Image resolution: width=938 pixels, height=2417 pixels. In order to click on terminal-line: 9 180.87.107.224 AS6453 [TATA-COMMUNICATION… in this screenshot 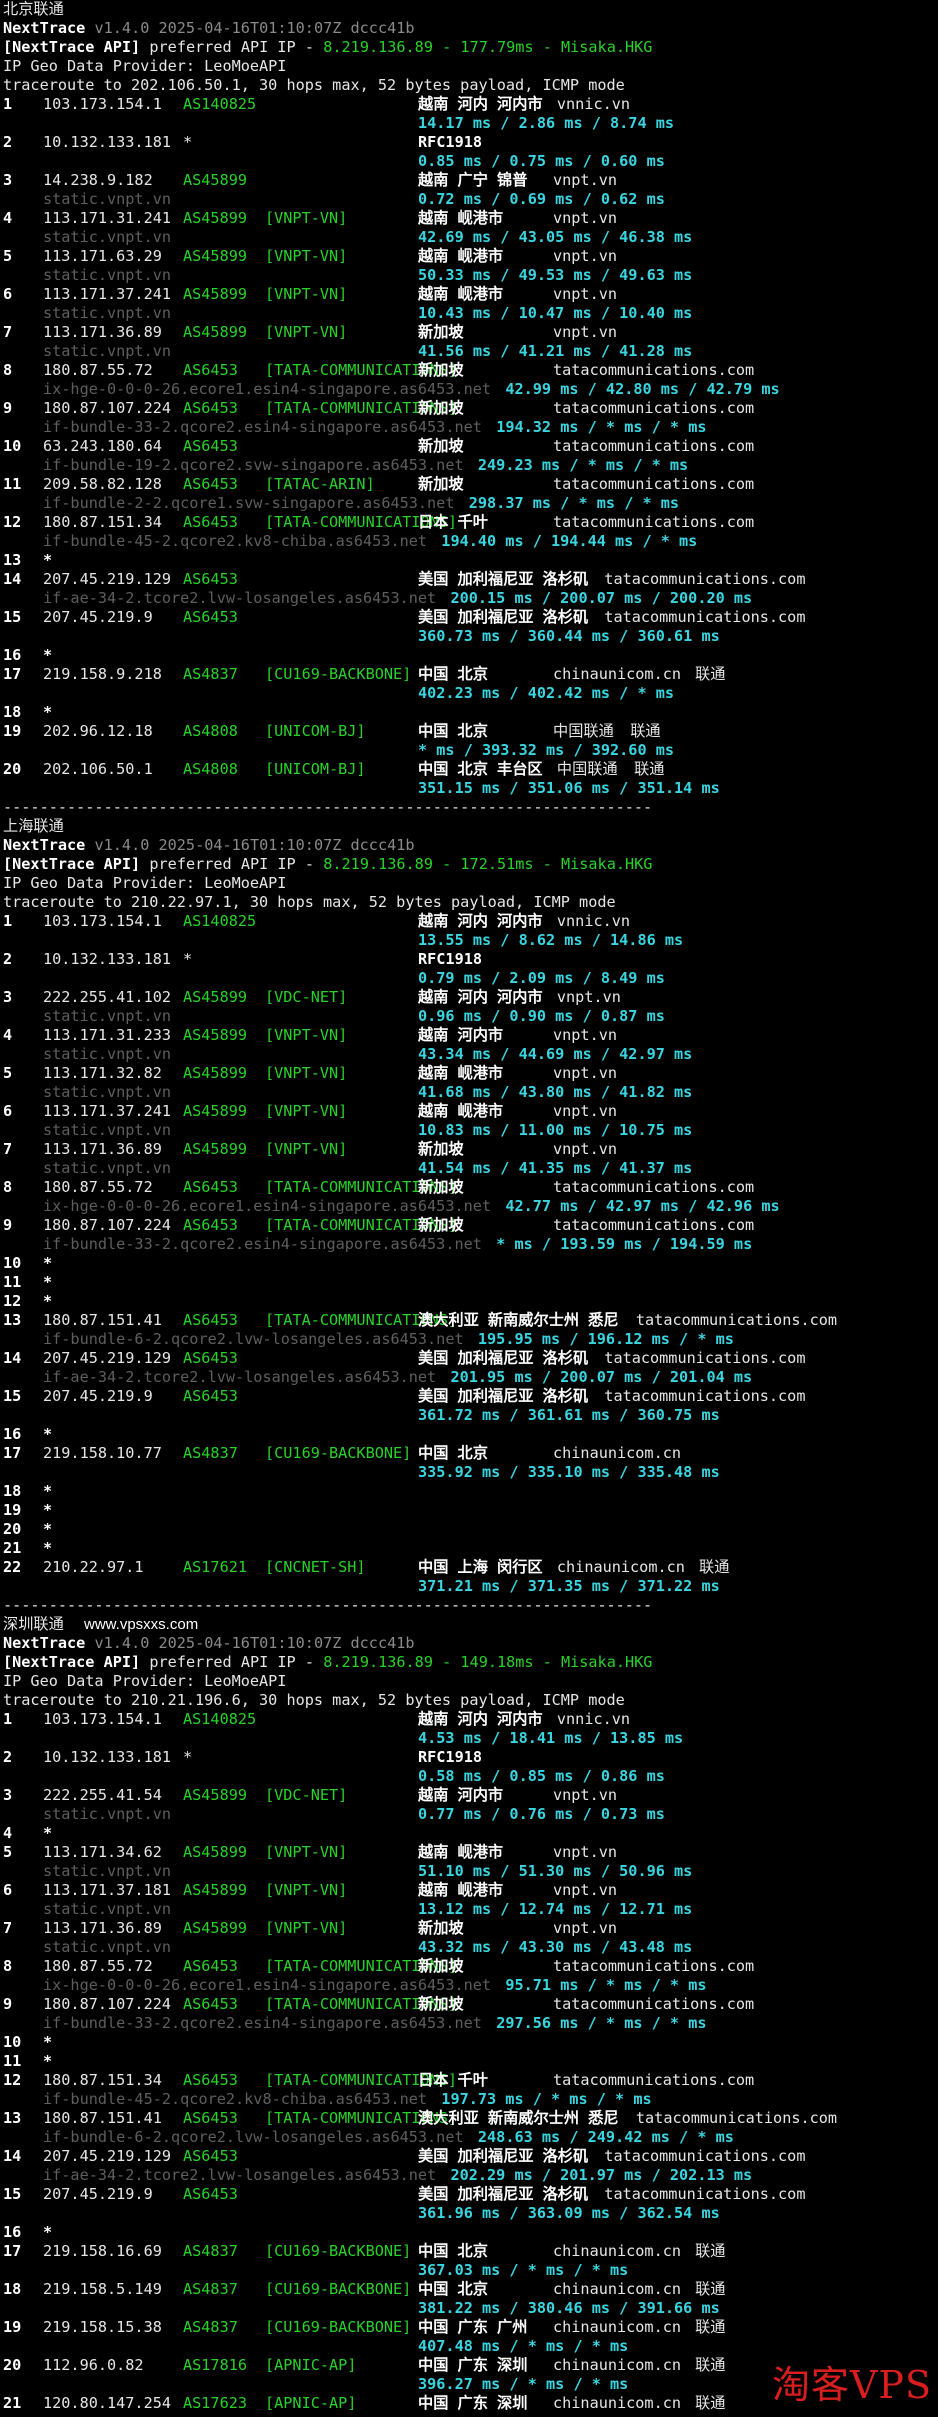, I will do `click(470, 408)`.